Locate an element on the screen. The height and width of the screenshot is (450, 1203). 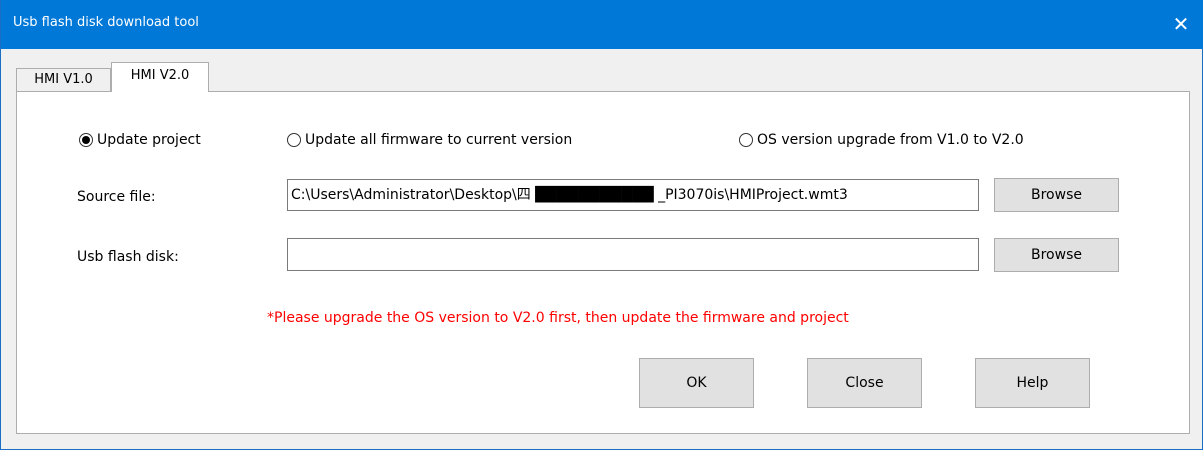
os-upgrade-radio: OS version upgrade from V1.0 to V2.0 is located at coordinates (881, 140).